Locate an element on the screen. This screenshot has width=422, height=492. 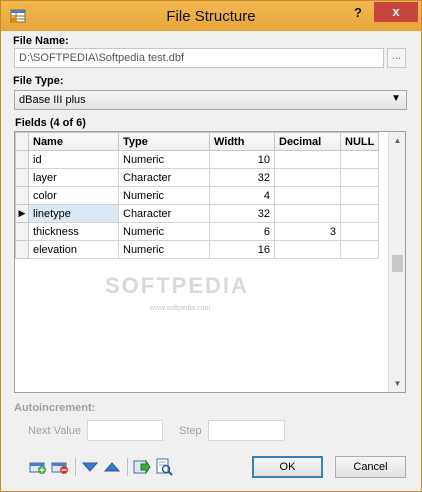
cell-name: elevation is located at coordinates (73, 249).